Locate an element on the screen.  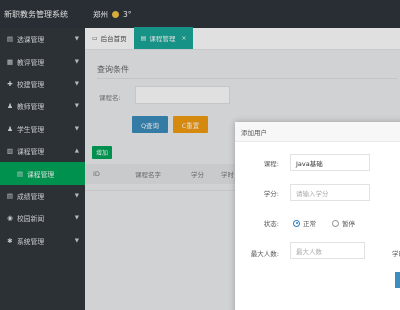
modal-course-input: Java基础 is located at coordinates (330, 162).